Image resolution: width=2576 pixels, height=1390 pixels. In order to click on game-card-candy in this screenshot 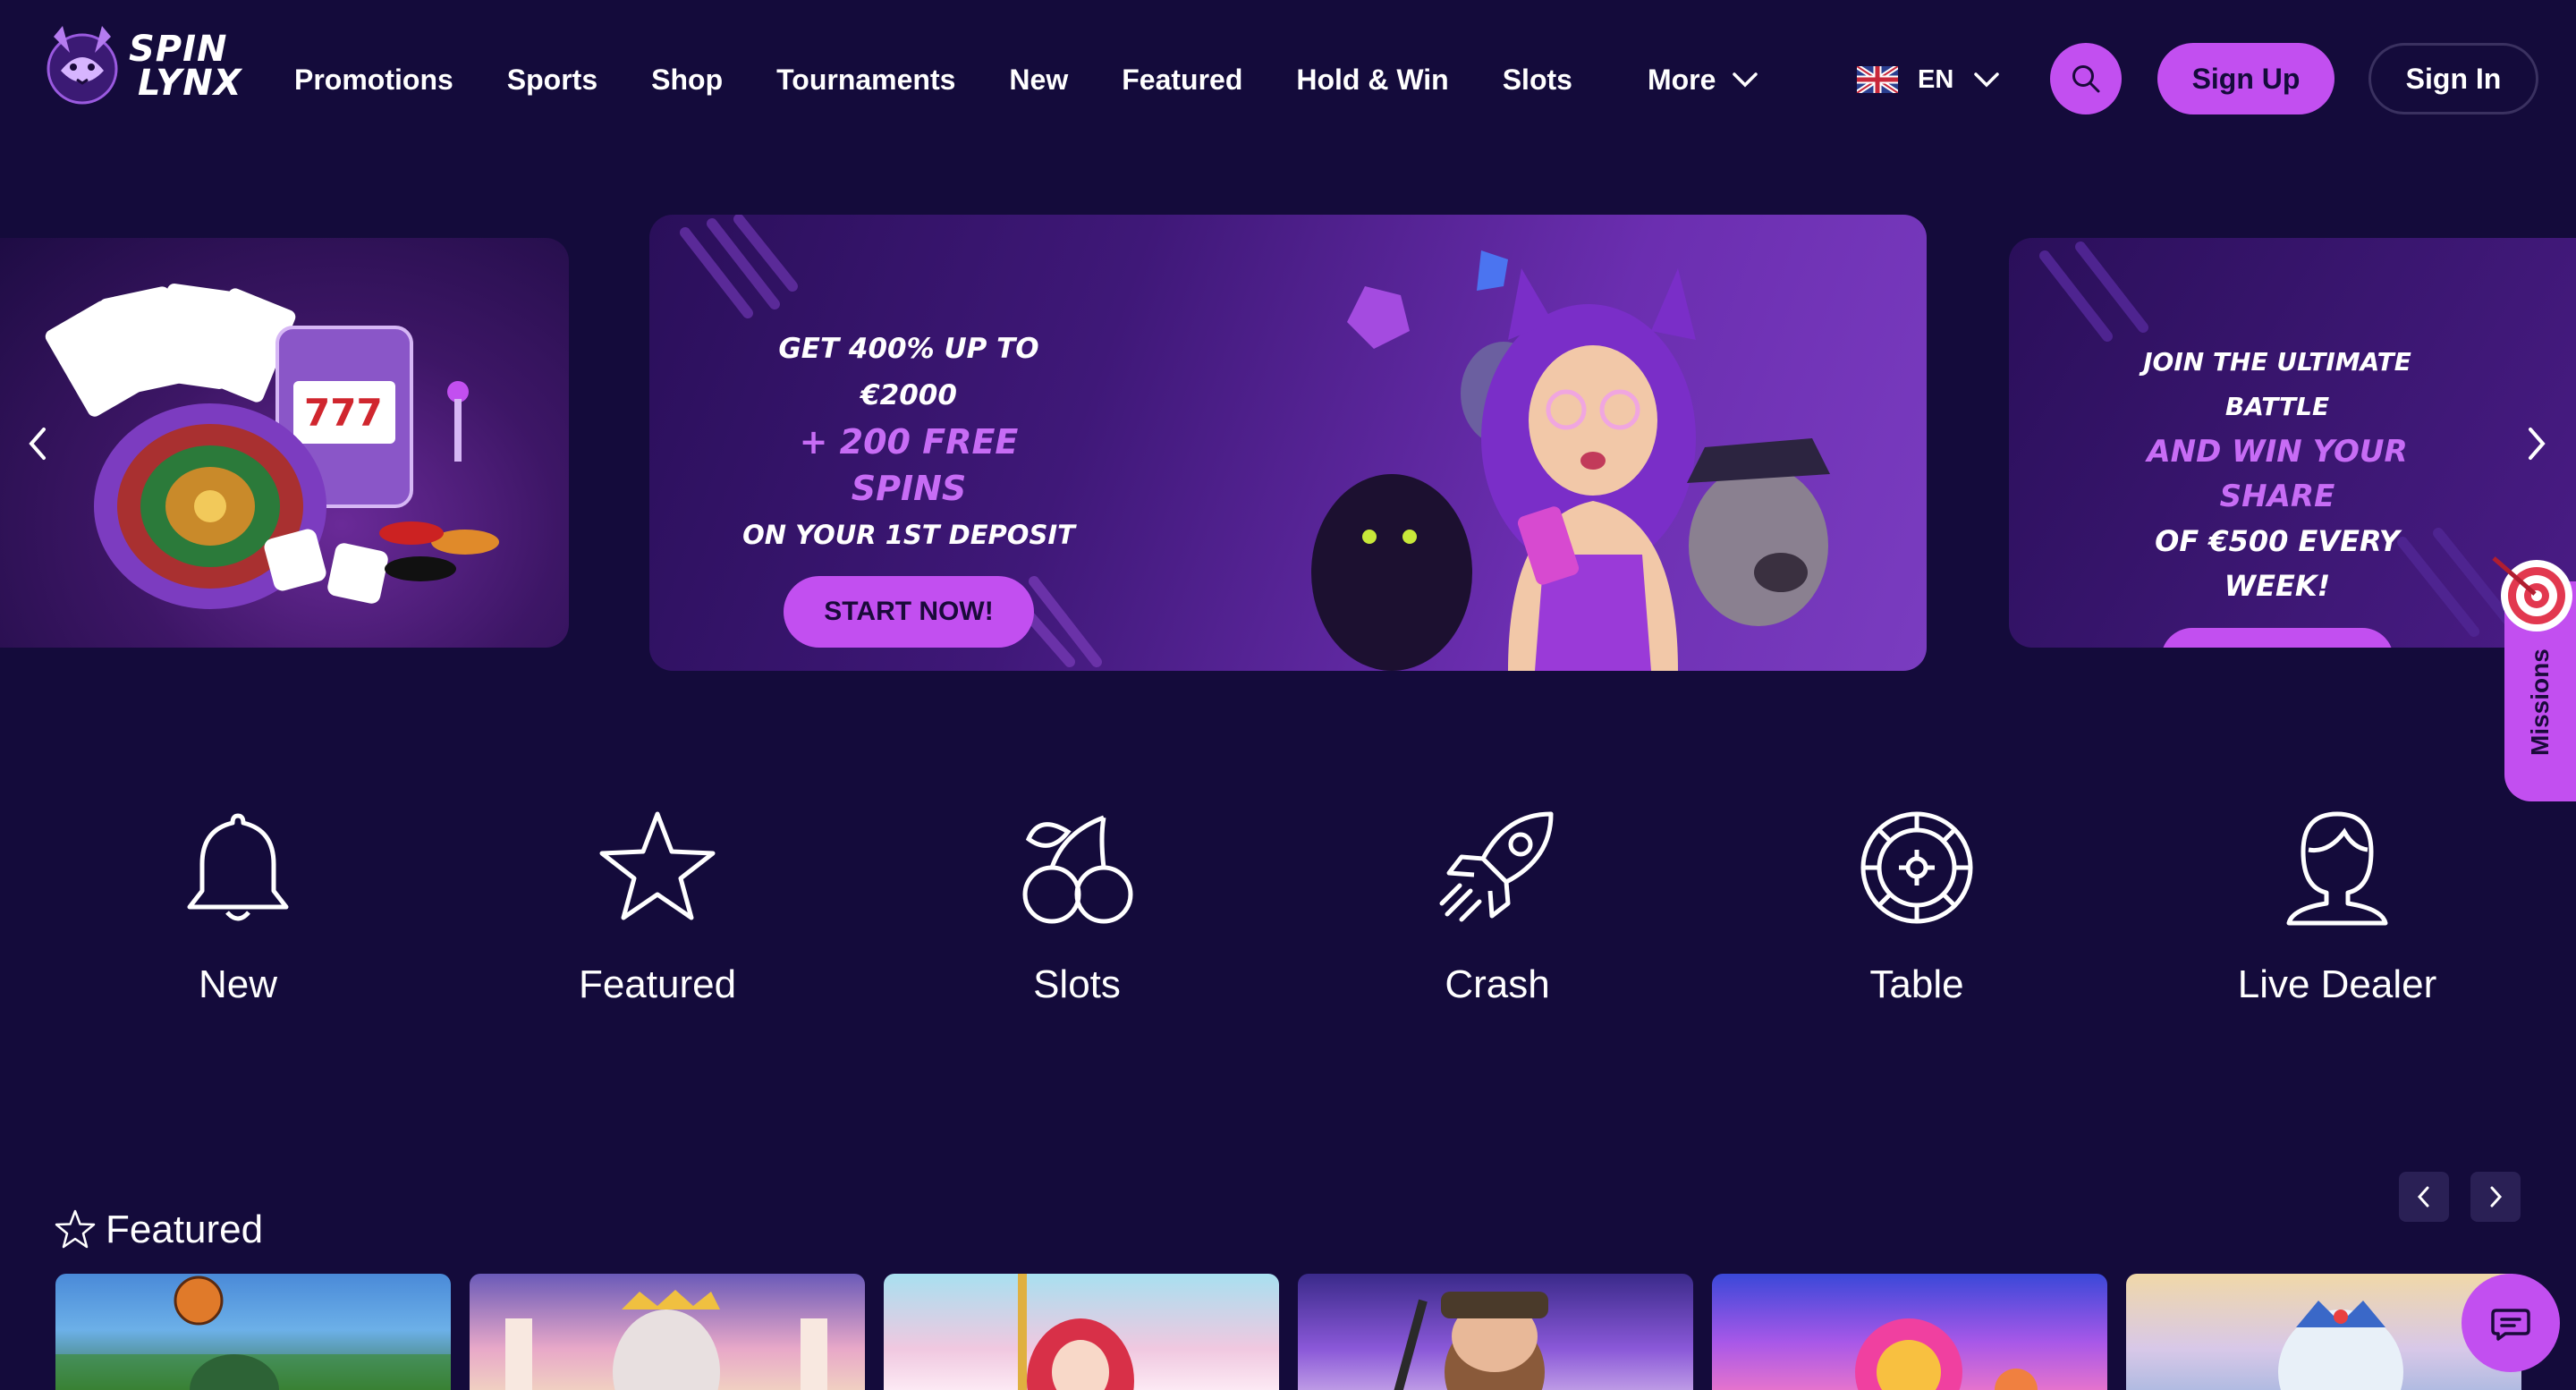, I will do `click(1909, 1332)`.